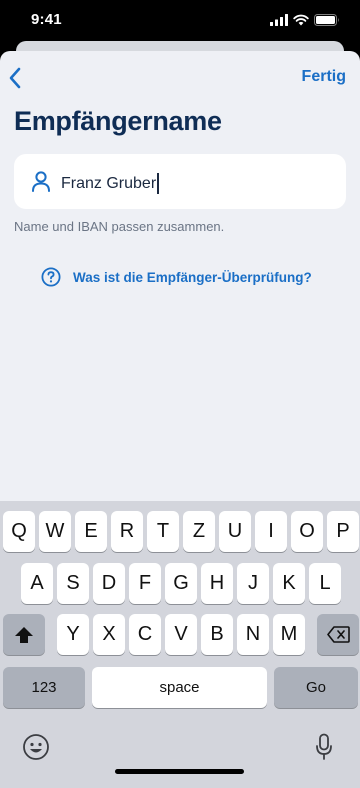 This screenshot has height=788, width=360. I want to click on home-indicator, so click(179, 771).